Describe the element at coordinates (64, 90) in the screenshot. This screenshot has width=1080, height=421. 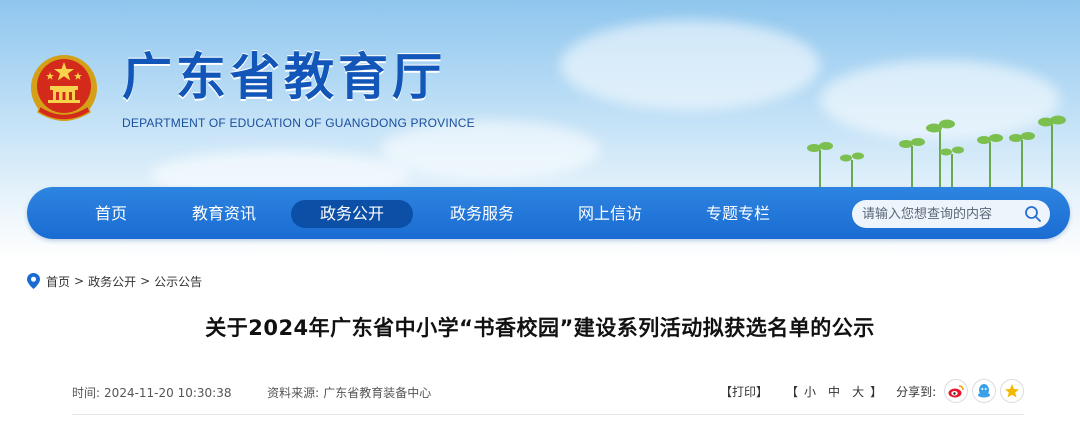
I see `national-emblem-icon` at that location.